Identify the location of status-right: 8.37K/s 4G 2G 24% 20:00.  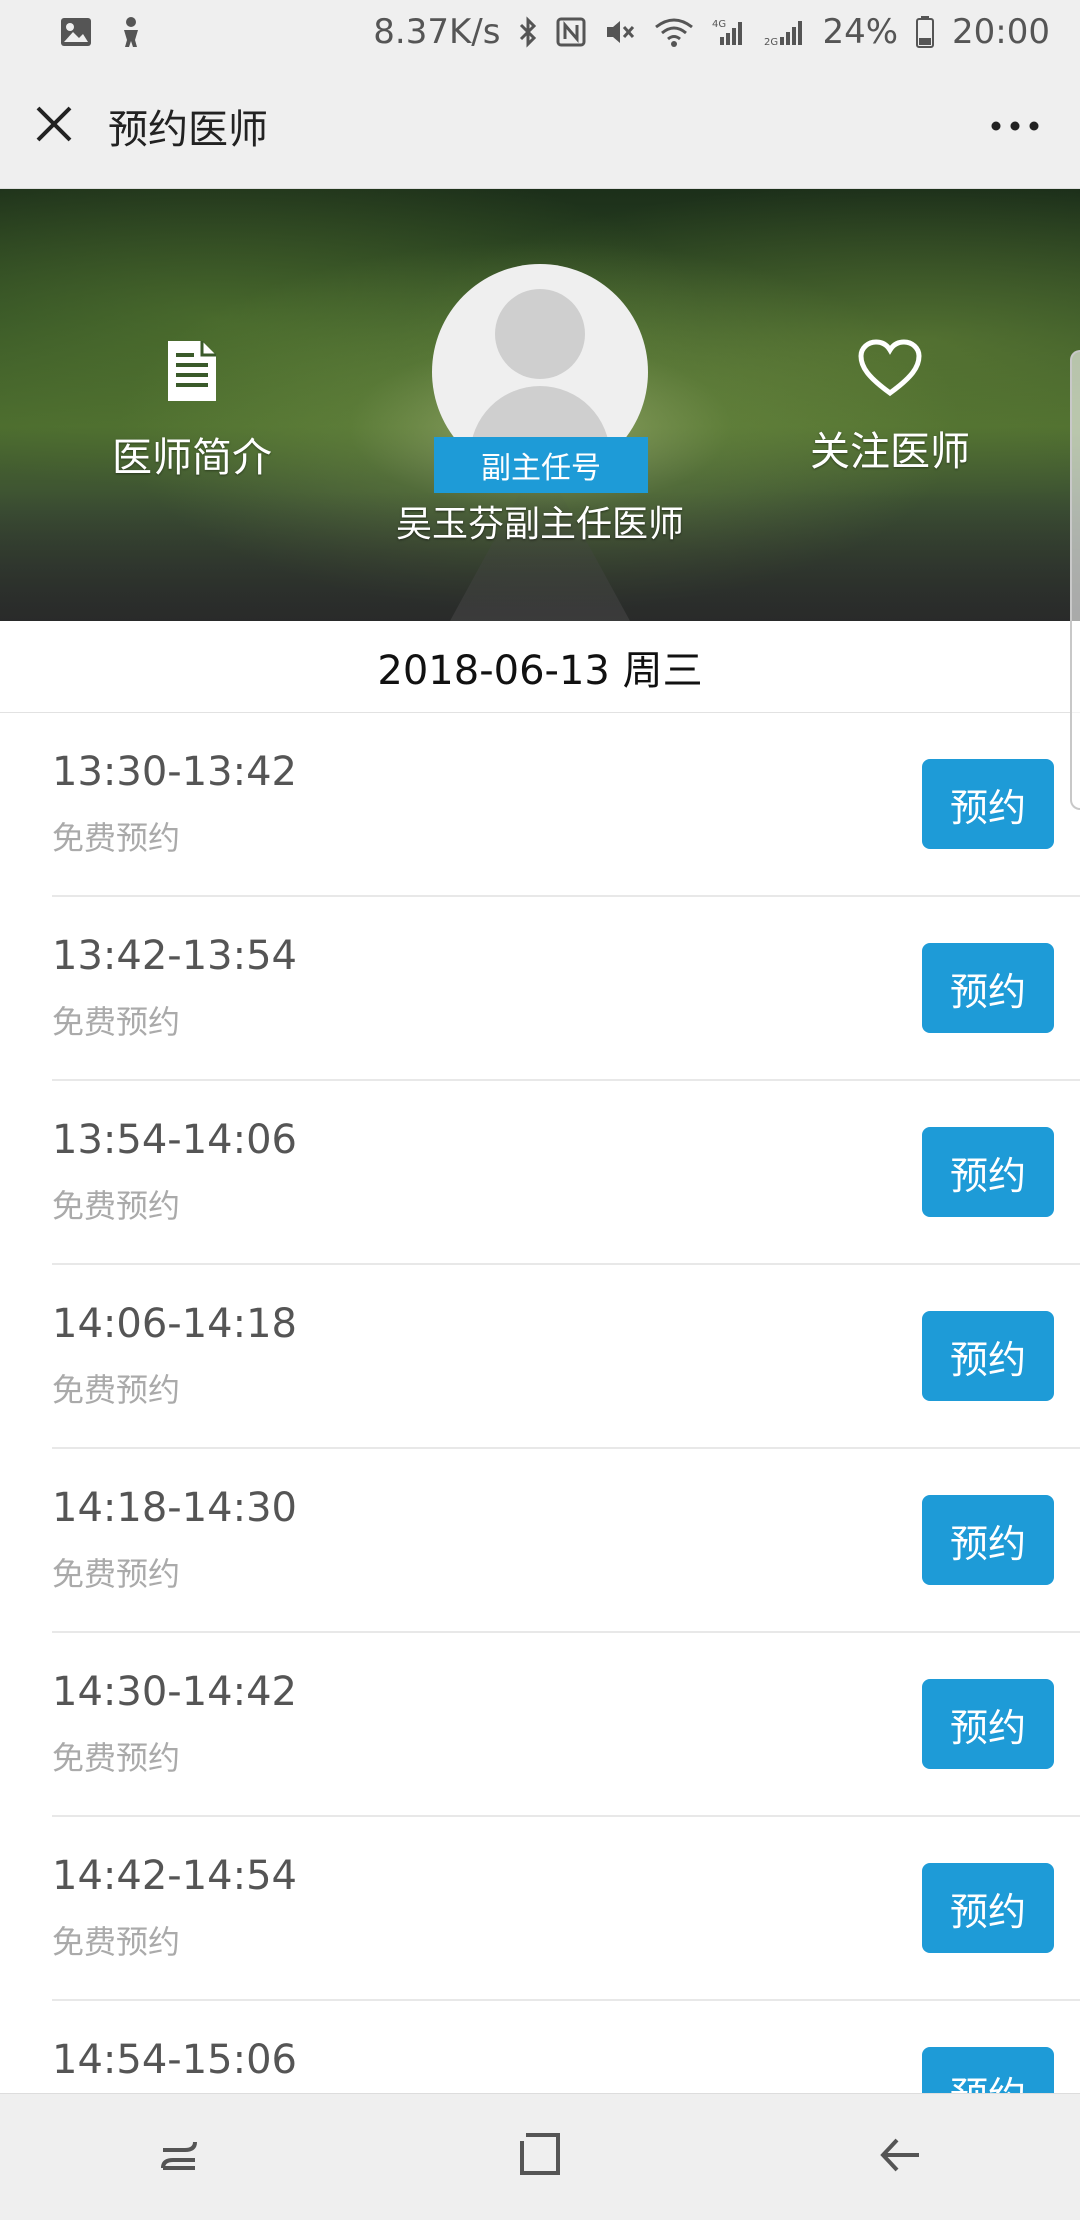
(711, 32).